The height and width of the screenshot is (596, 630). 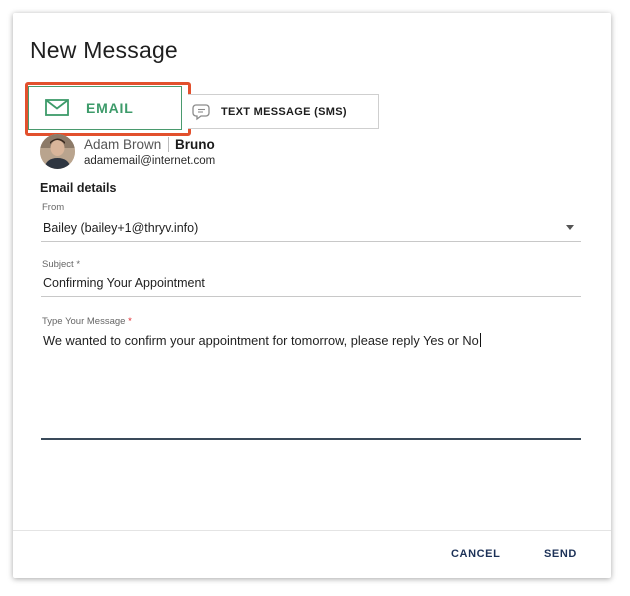 I want to click on message-required-mark: *, so click(x=130, y=321).